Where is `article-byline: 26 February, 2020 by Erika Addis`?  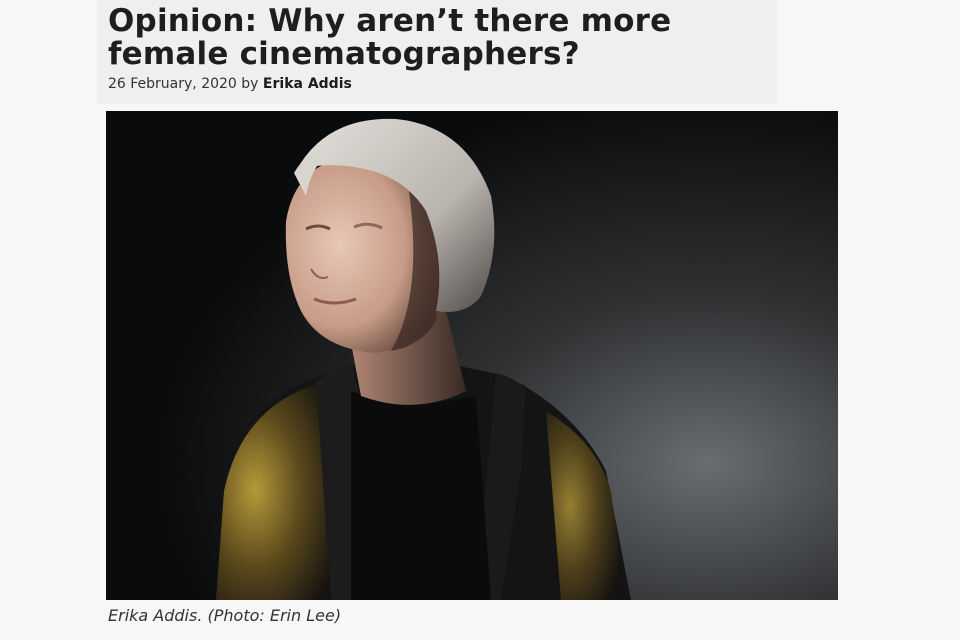 article-byline: 26 February, 2020 by Erika Addis is located at coordinates (230, 84).